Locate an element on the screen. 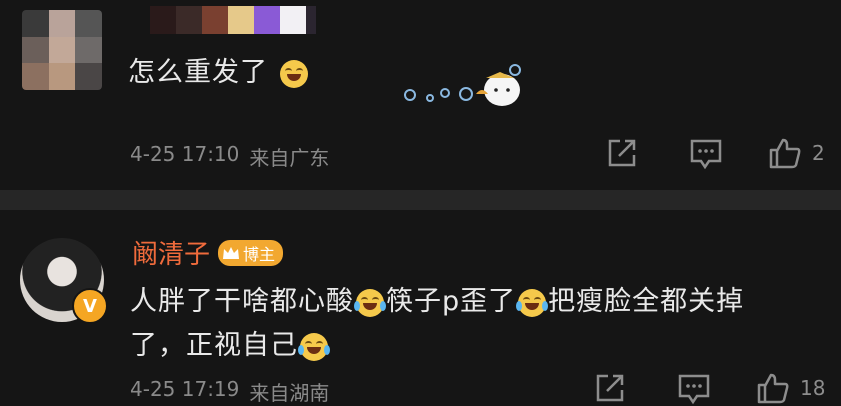 This screenshot has height=406, width=841. sunglasses-emoji-icon is located at coordinates (293, 73).